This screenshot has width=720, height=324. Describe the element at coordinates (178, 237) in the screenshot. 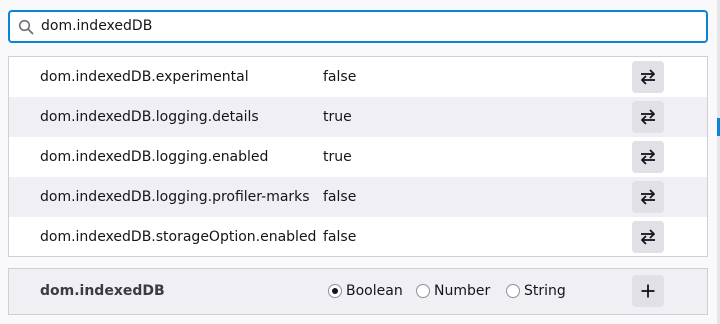

I see `pref-name: dom.indexedDB.storageOption.enabled` at that location.